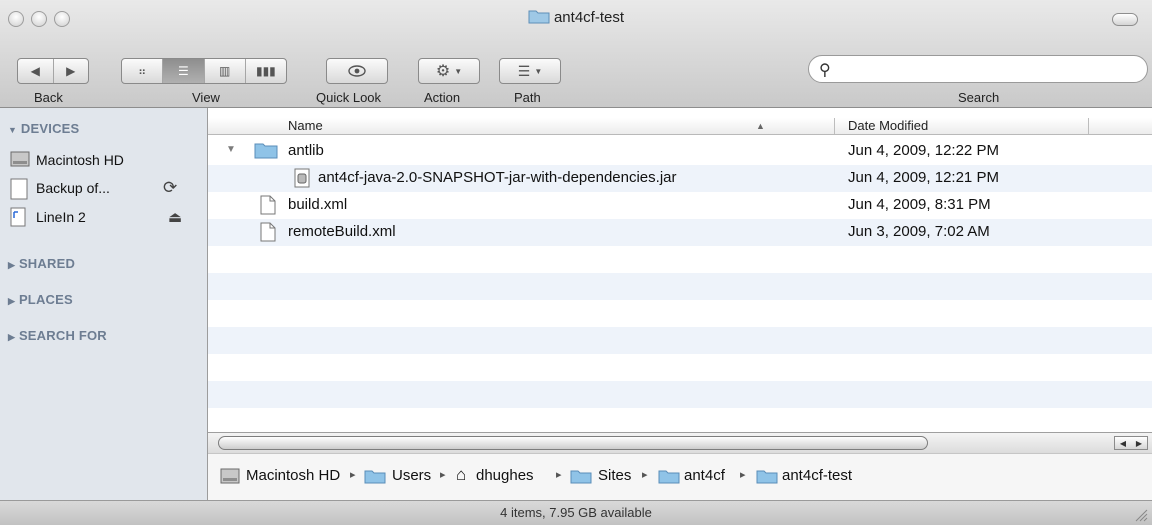  I want to click on path-item-ant4cf-test: ant4cf-test, so click(817, 475).